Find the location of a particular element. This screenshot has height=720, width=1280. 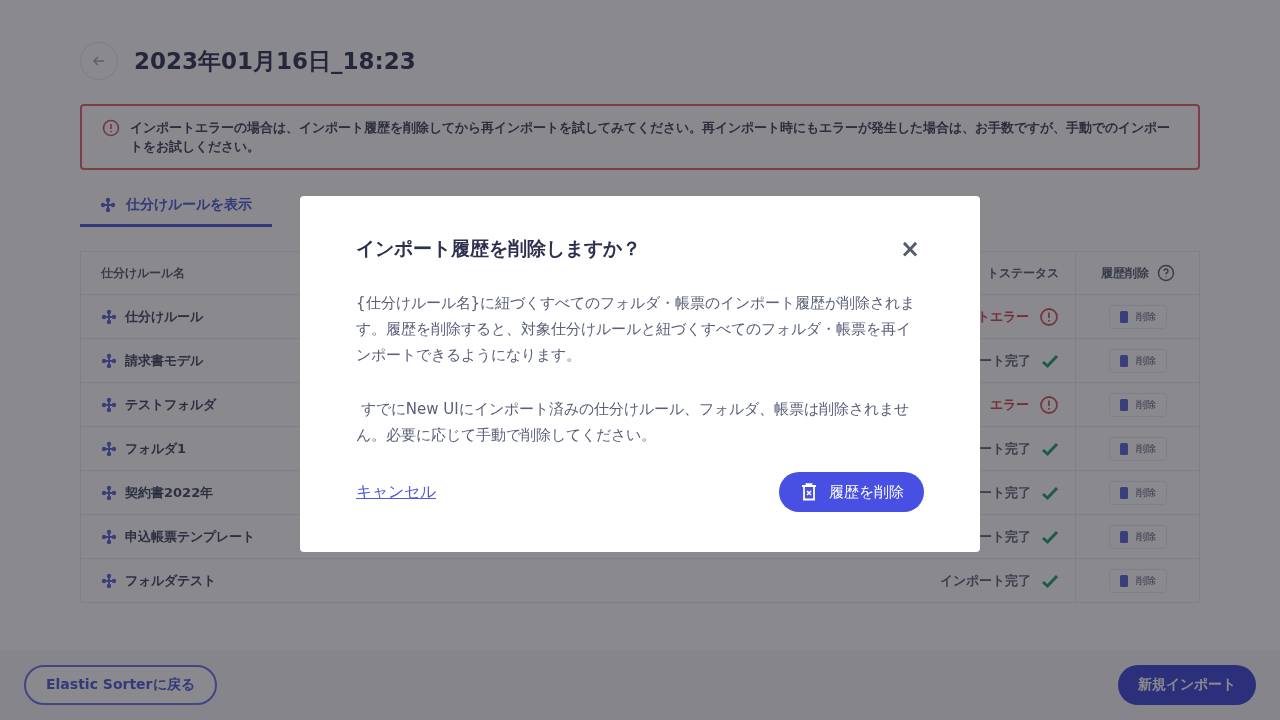

dialog-text: すでにNew UIにインポート済みの仕分けルール、フォルダ、帳票は削除されません。必要に応じて手動で削除してください。 is located at coordinates (633, 422).